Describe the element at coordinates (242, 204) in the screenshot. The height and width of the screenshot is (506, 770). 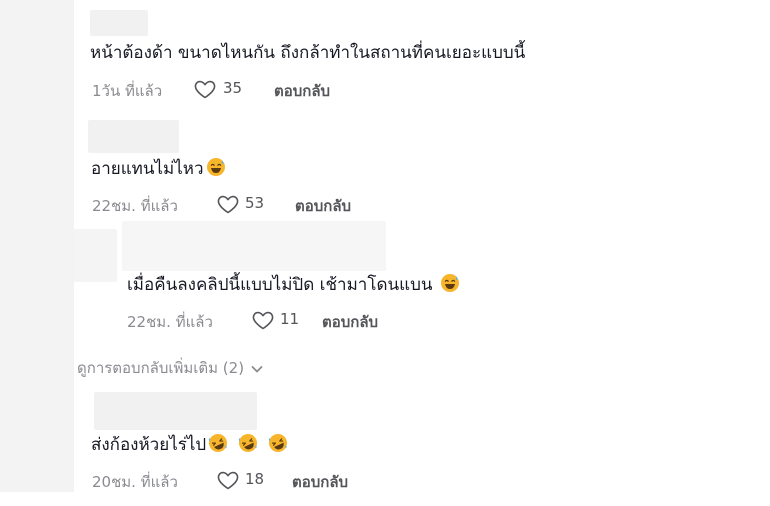
I see `comment-meta: 22ชม. ที่แล้ว 53 ตอบกลับ` at that location.